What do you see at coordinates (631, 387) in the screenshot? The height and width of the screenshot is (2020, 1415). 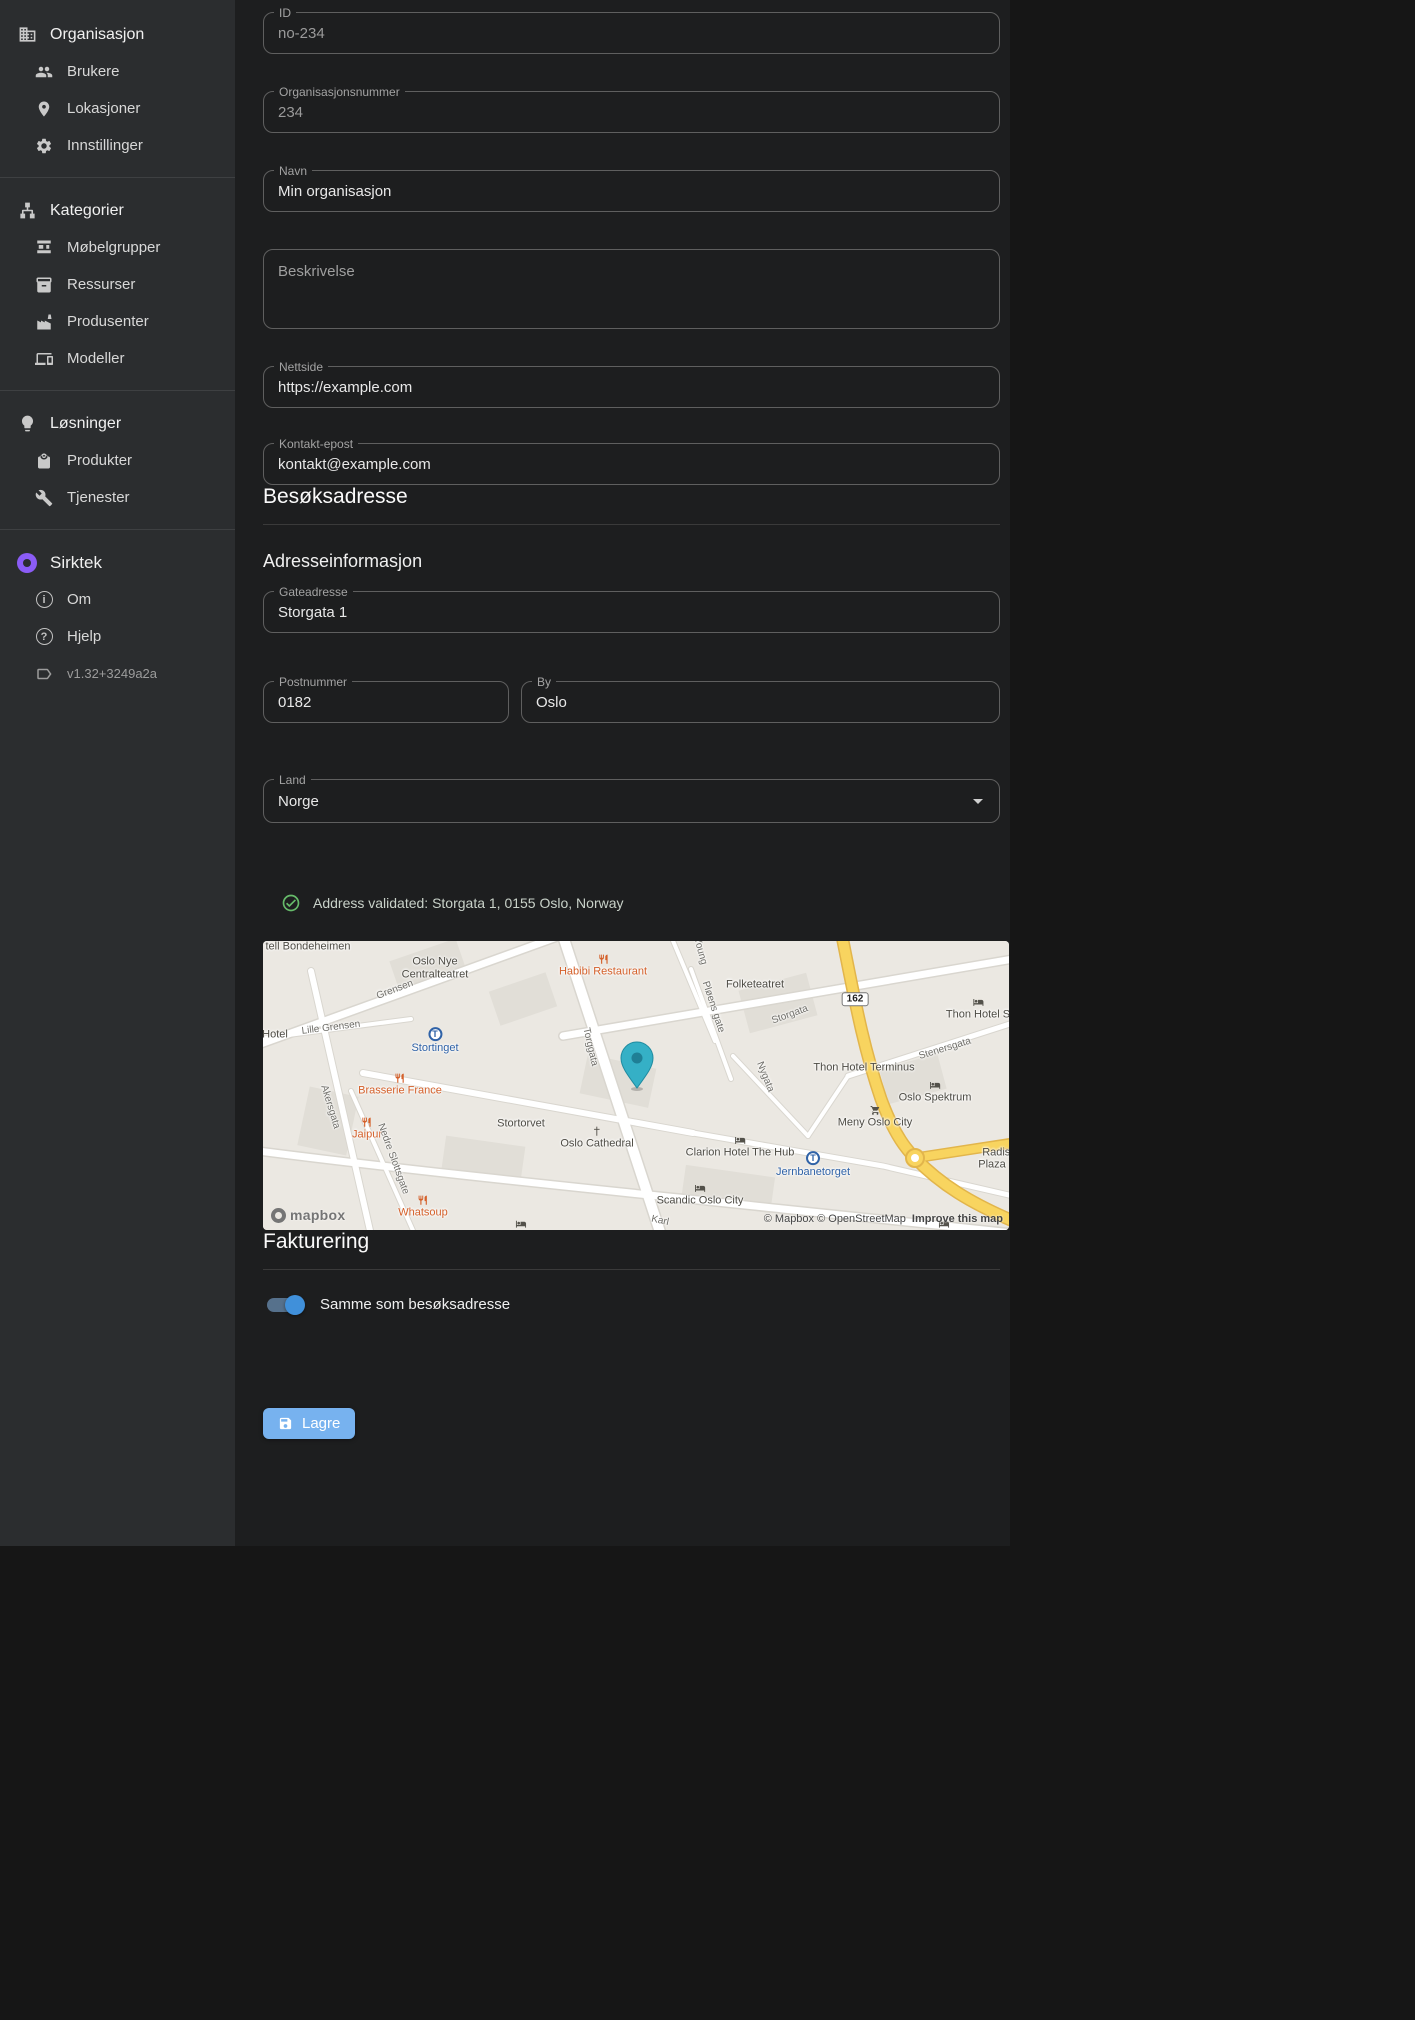 I see `website-input` at bounding box center [631, 387].